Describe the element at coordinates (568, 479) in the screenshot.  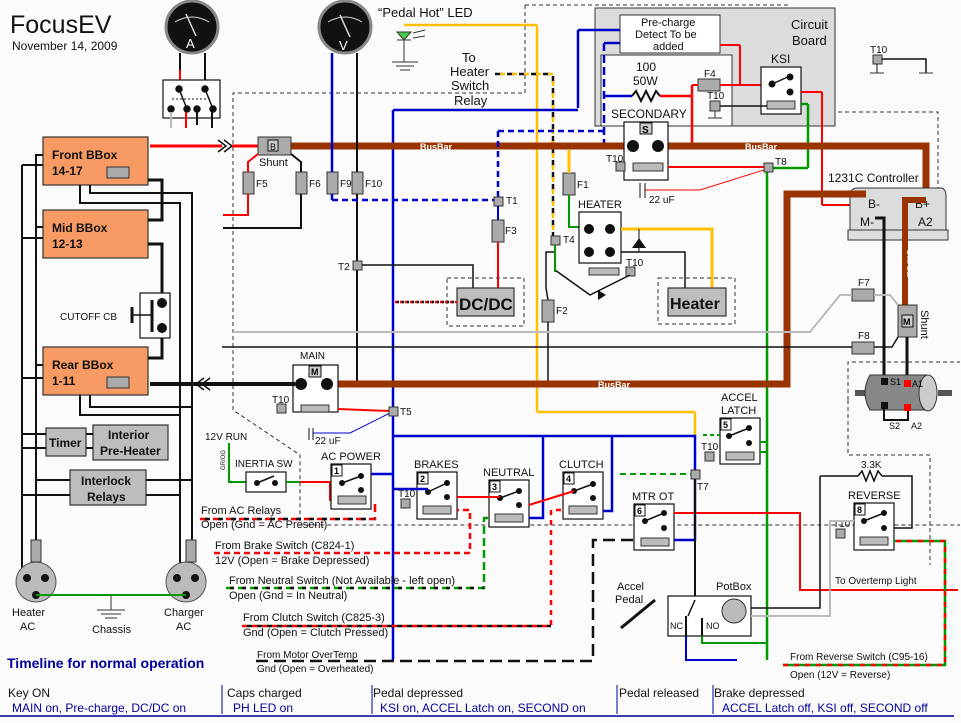
I see `svg-text: 4` at that location.